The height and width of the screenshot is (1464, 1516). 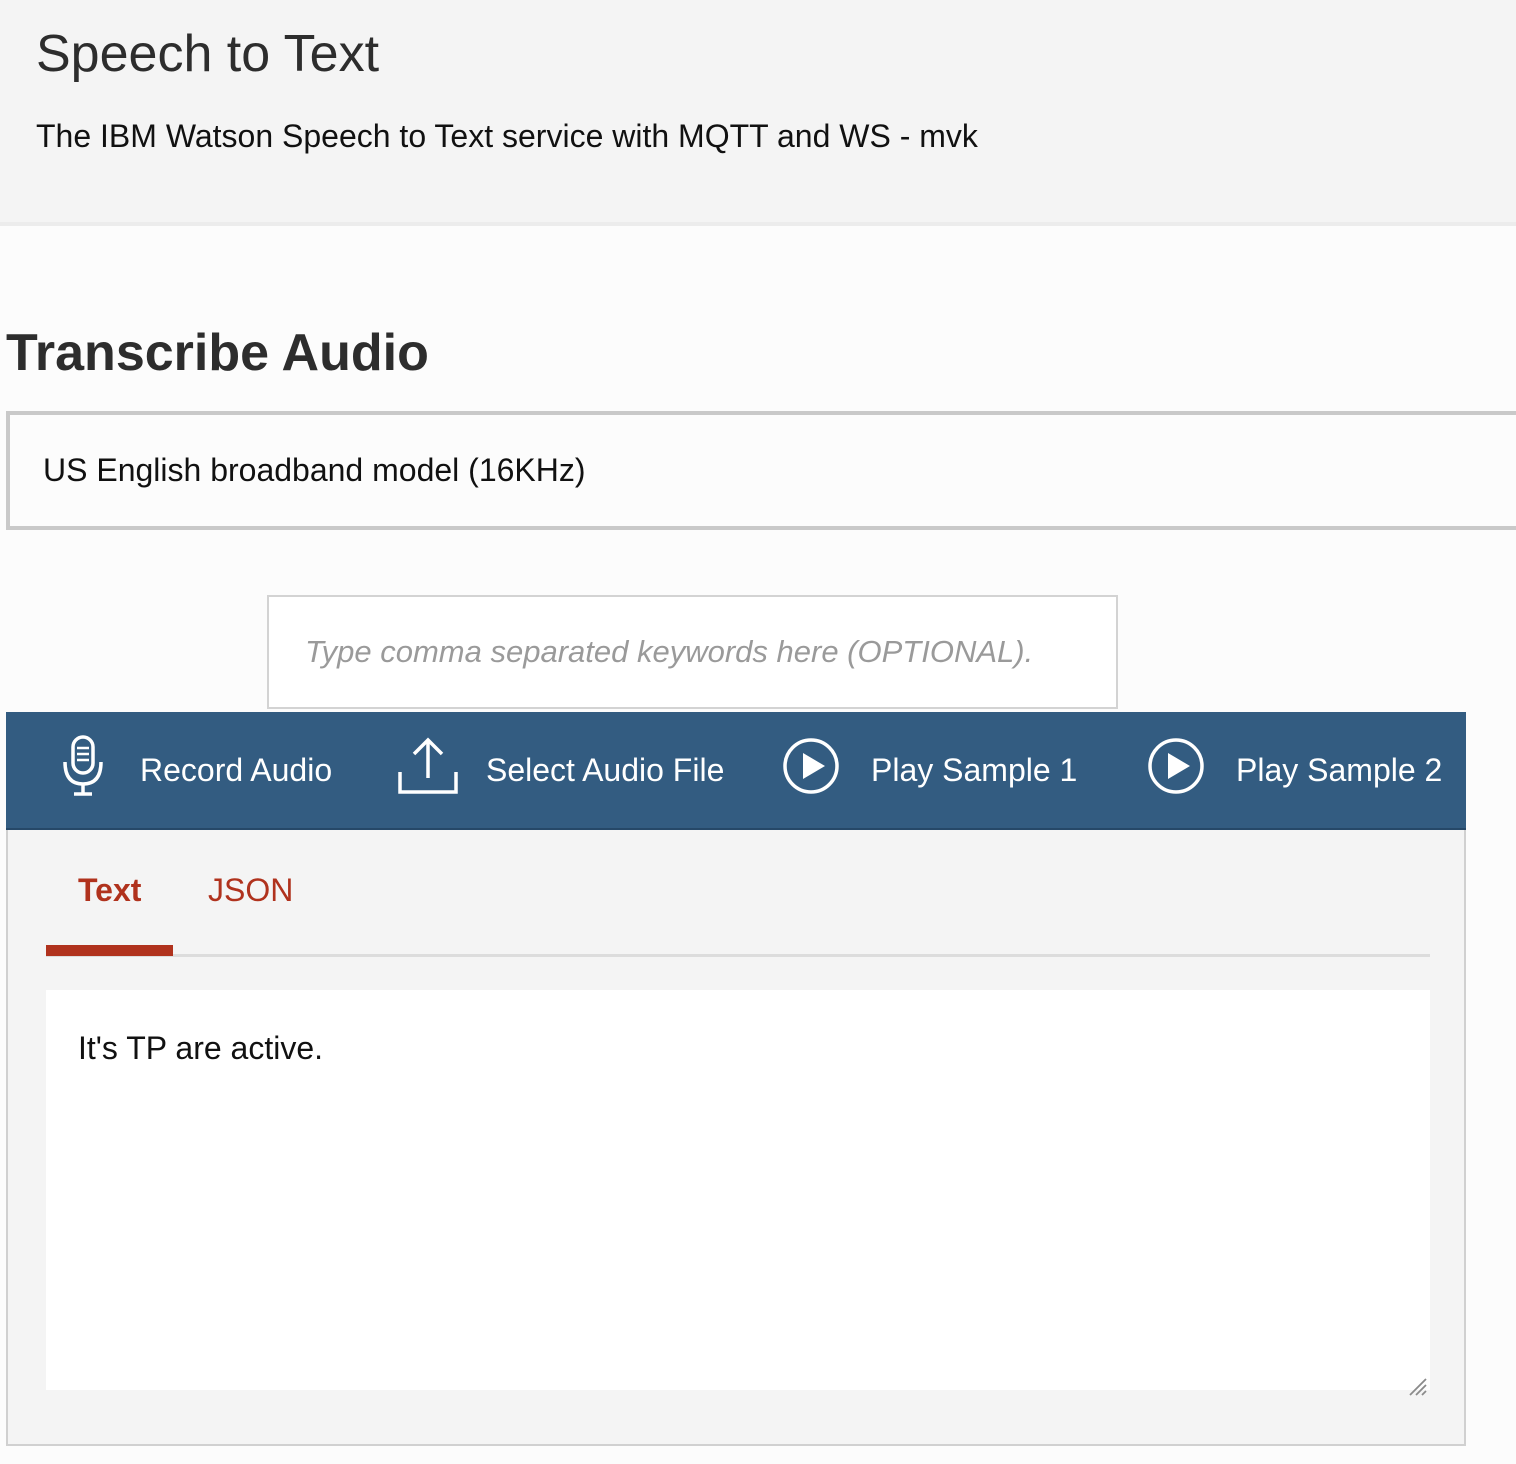 I want to click on upload-icon, so click(x=428, y=770).